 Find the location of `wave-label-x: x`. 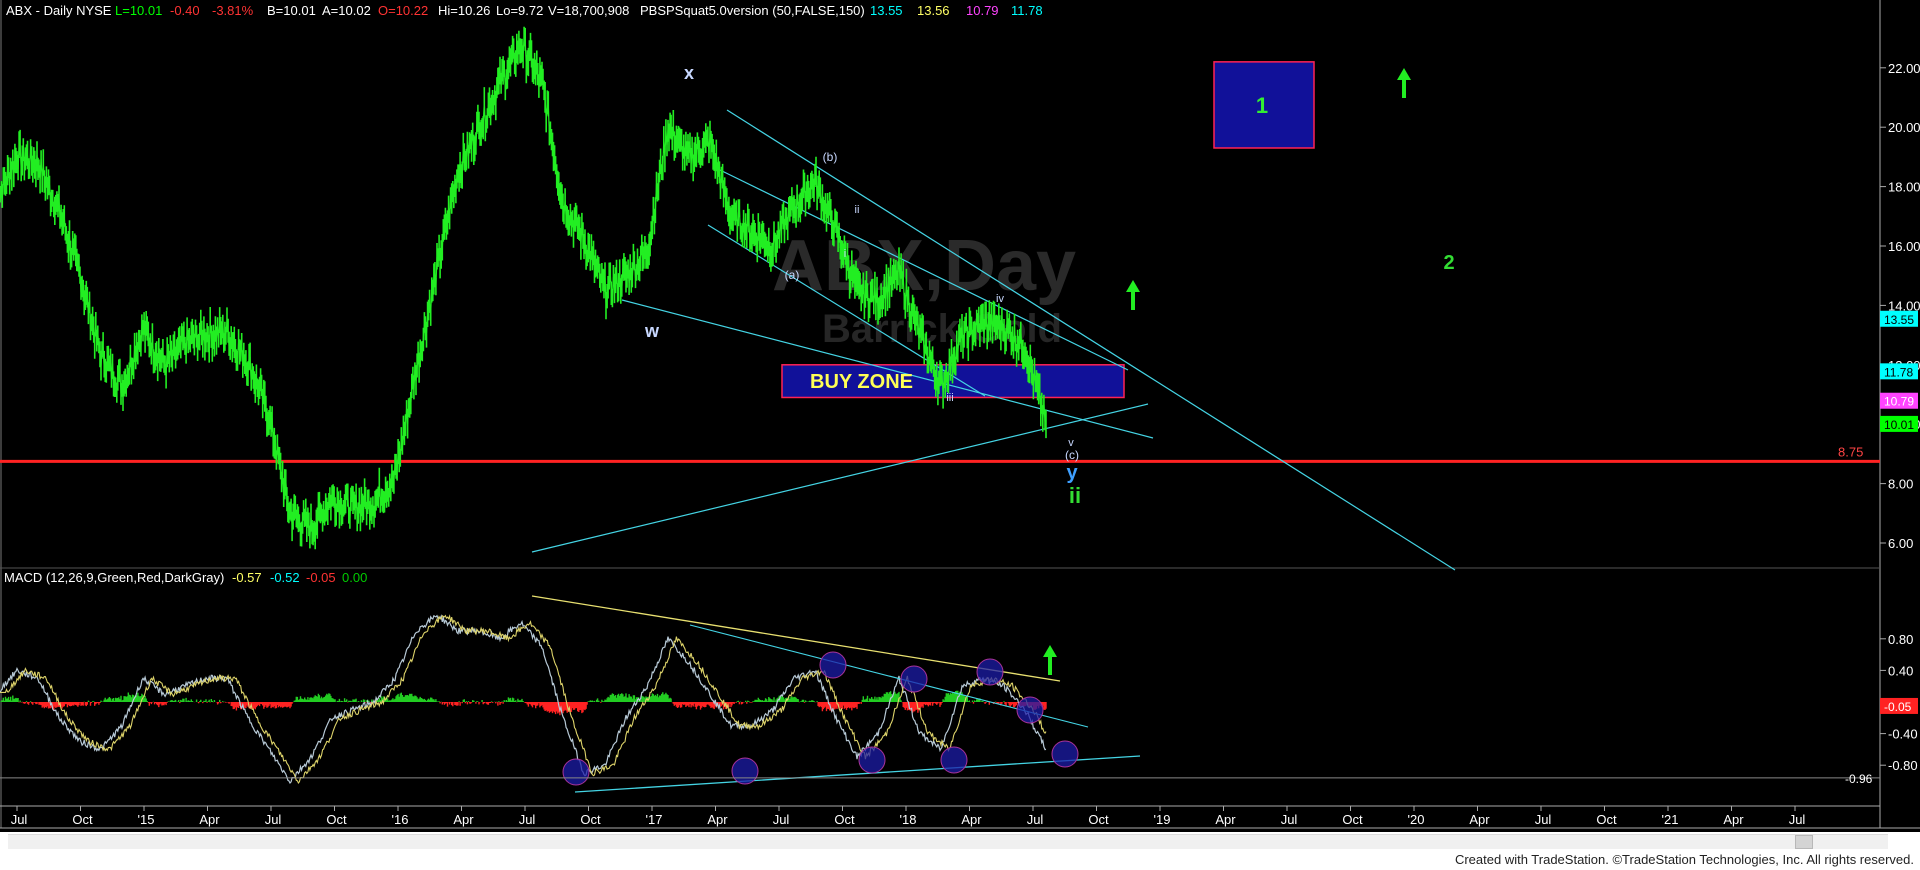

wave-label-x: x is located at coordinates (689, 73).